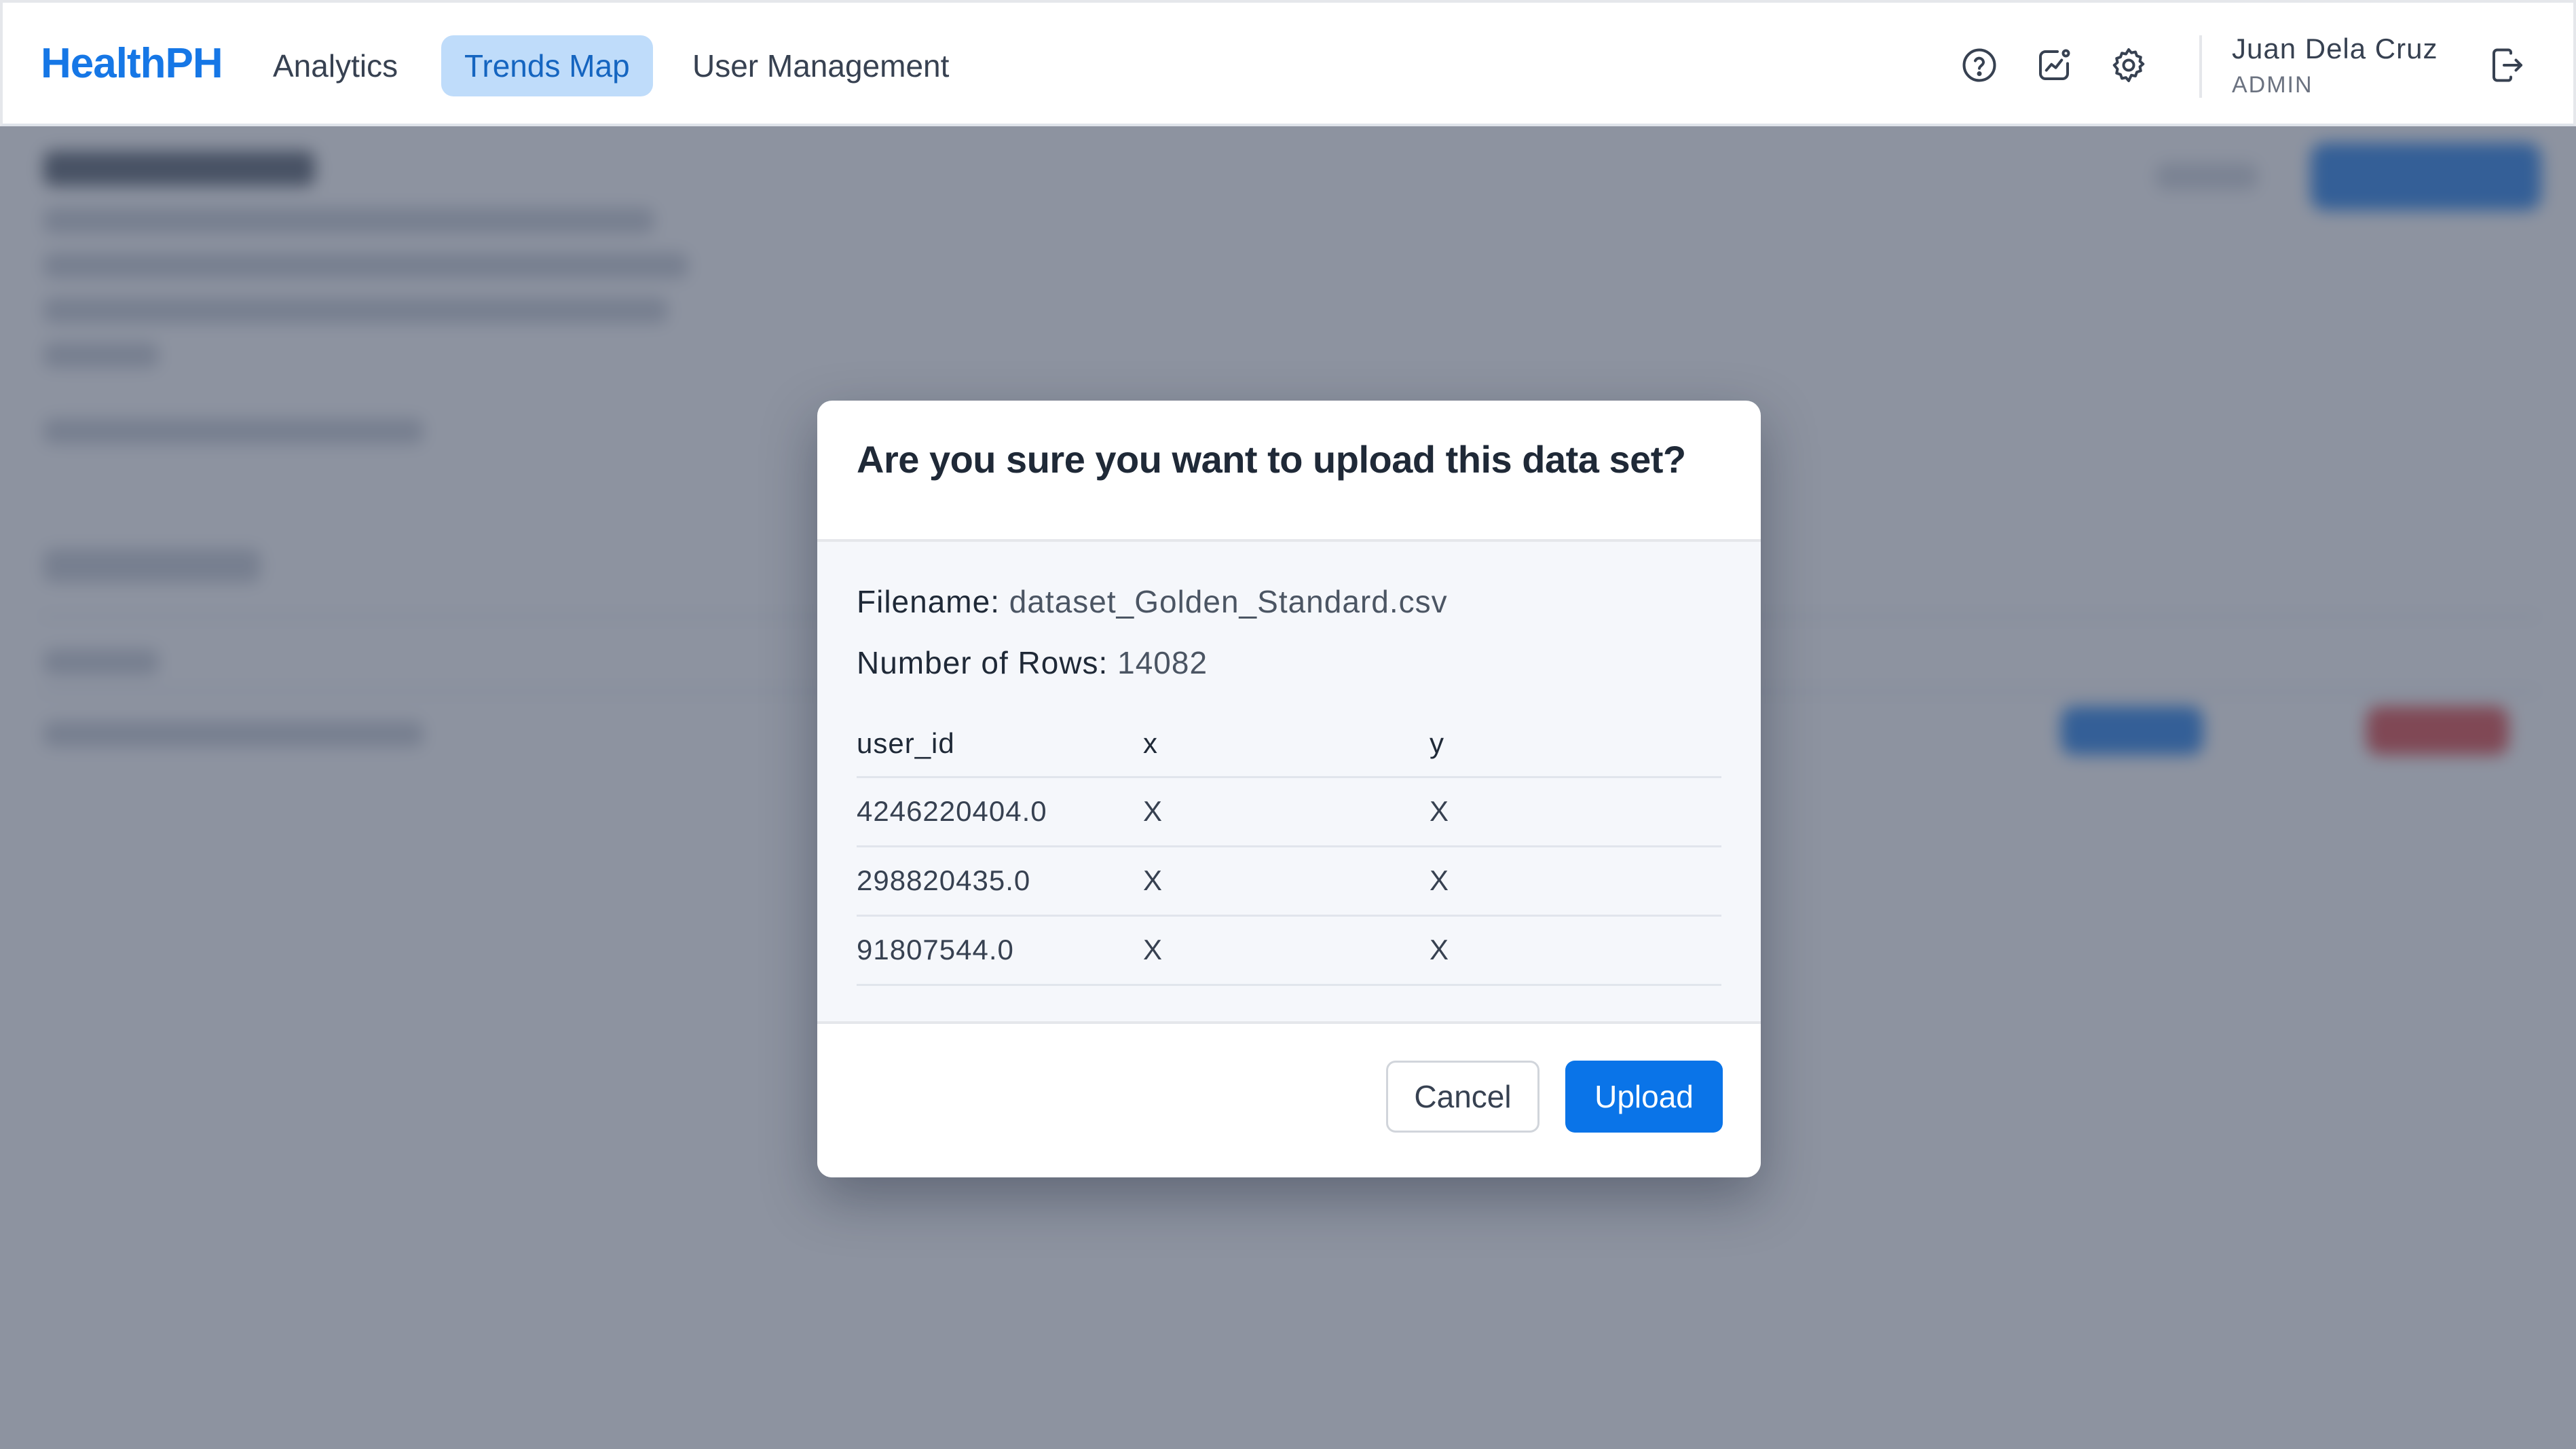 The height and width of the screenshot is (1449, 2576). What do you see at coordinates (983, 662) in the screenshot?
I see `row-count-label: Number of Rows:` at bounding box center [983, 662].